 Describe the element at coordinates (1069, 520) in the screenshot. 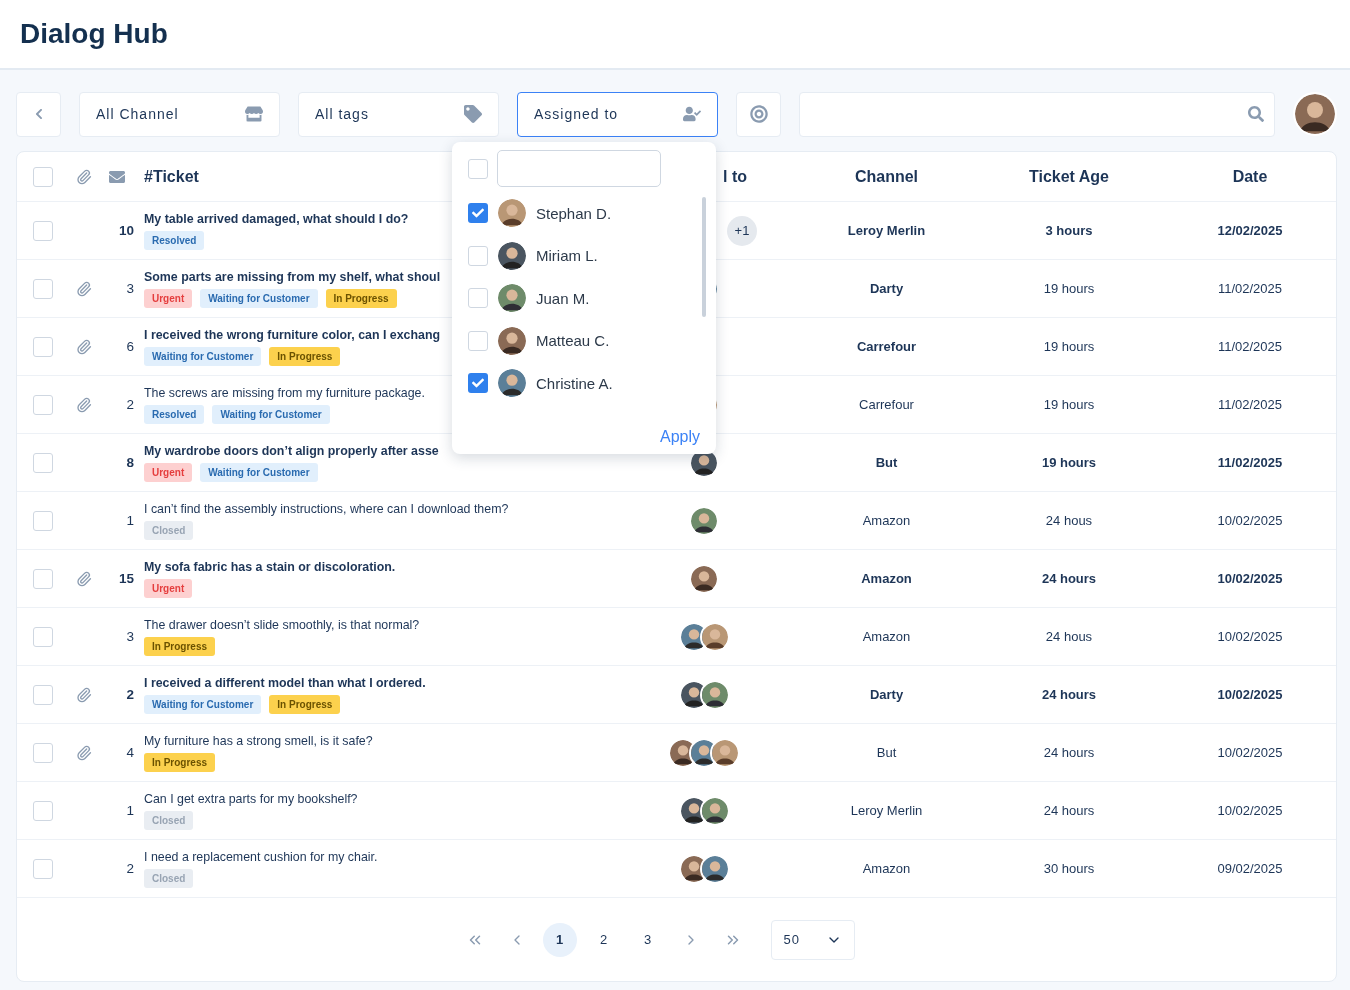

I see `ticket-age: 24 hous` at that location.